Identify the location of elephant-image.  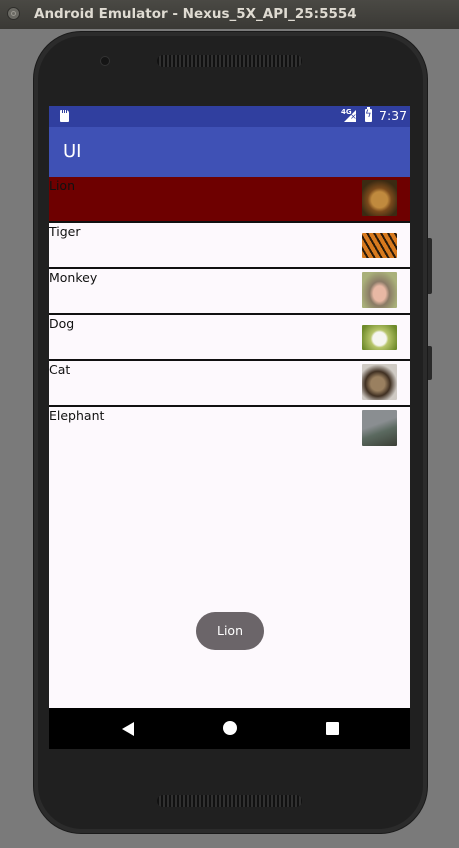
(379, 428).